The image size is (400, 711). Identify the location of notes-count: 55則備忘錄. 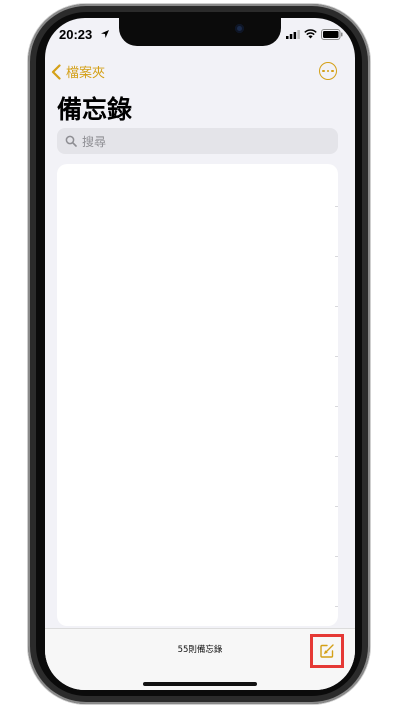
(200, 650).